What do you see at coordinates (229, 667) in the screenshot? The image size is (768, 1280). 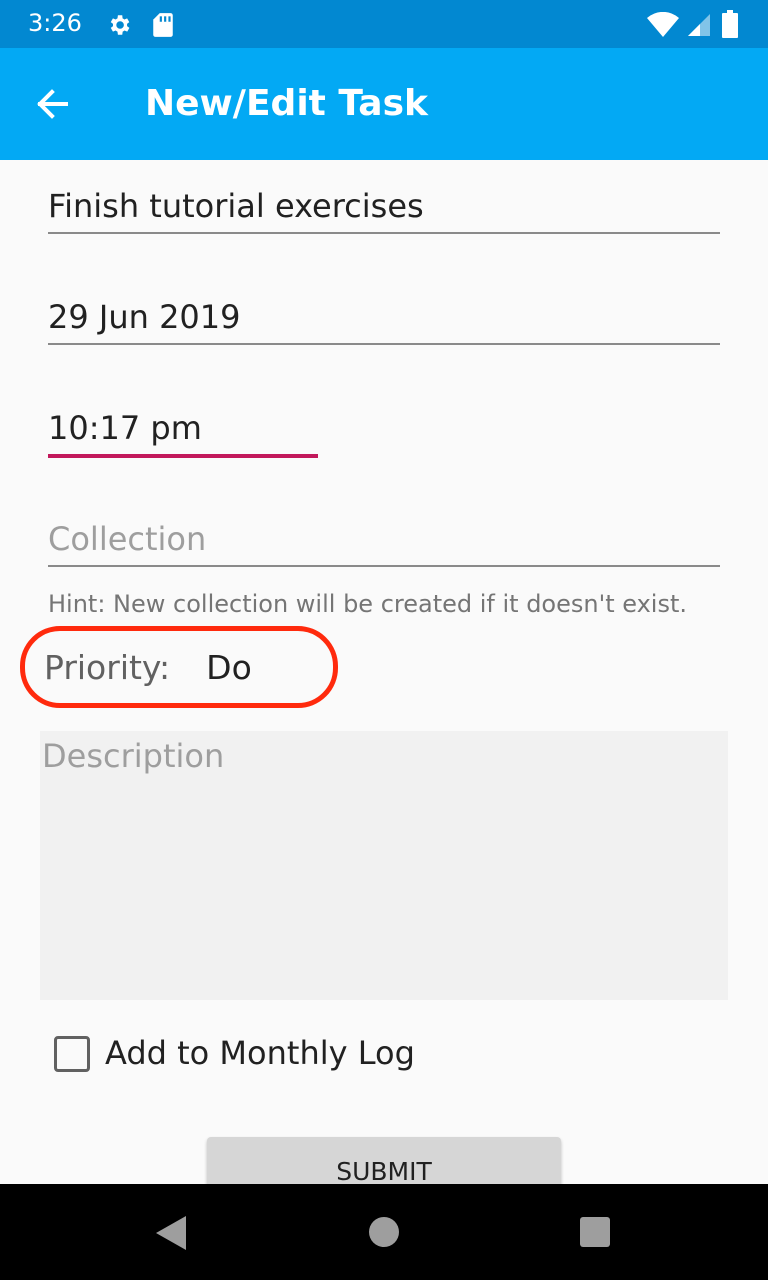 I see `priority-value: Do` at bounding box center [229, 667].